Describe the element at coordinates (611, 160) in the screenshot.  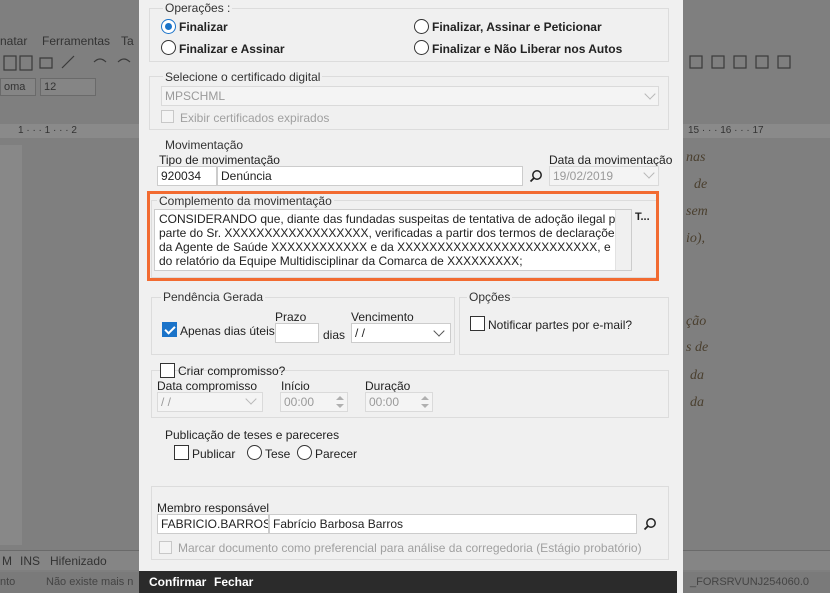
I see `data-movimentacao-label: Data da movimentação` at that location.